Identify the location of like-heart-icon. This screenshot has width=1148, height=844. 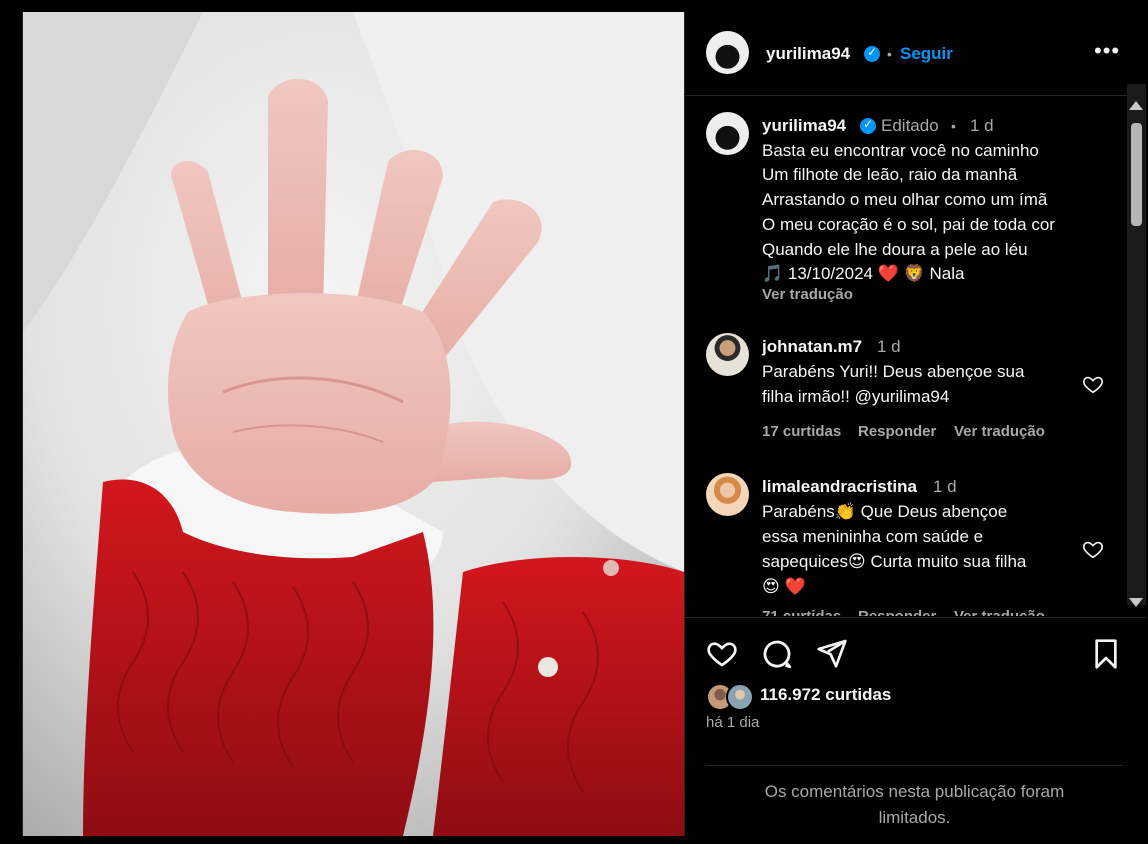
(722, 653).